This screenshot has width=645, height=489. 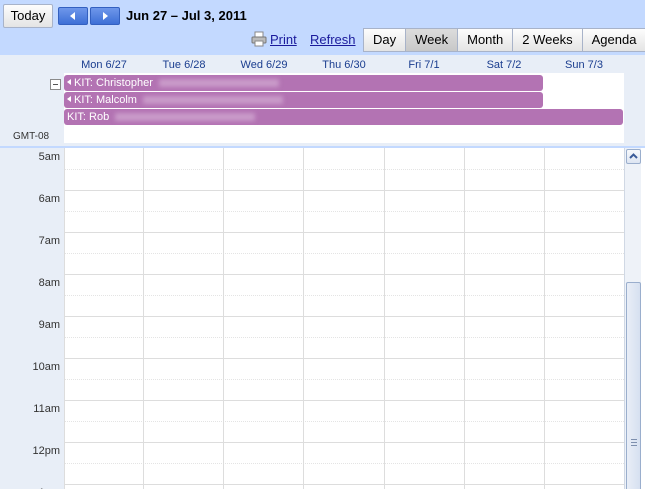 What do you see at coordinates (49, 283) in the screenshot?
I see `hour-label: 8am` at bounding box center [49, 283].